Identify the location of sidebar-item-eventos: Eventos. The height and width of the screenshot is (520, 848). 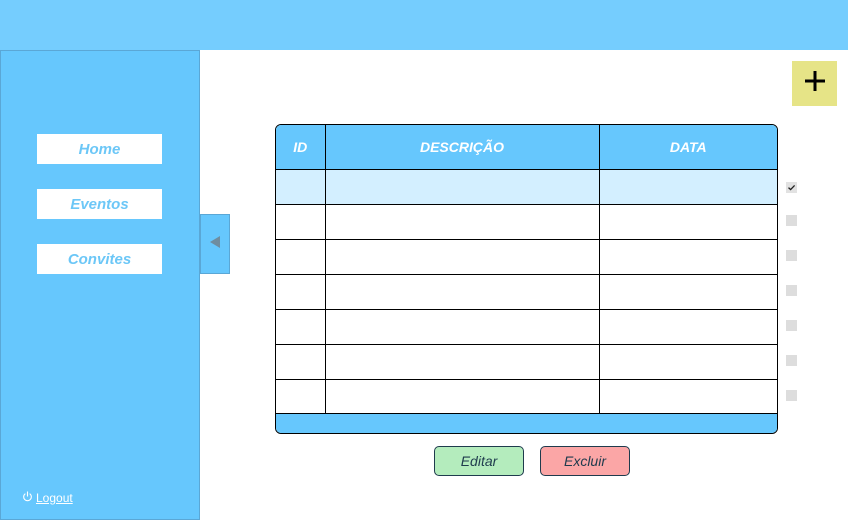
(99, 204).